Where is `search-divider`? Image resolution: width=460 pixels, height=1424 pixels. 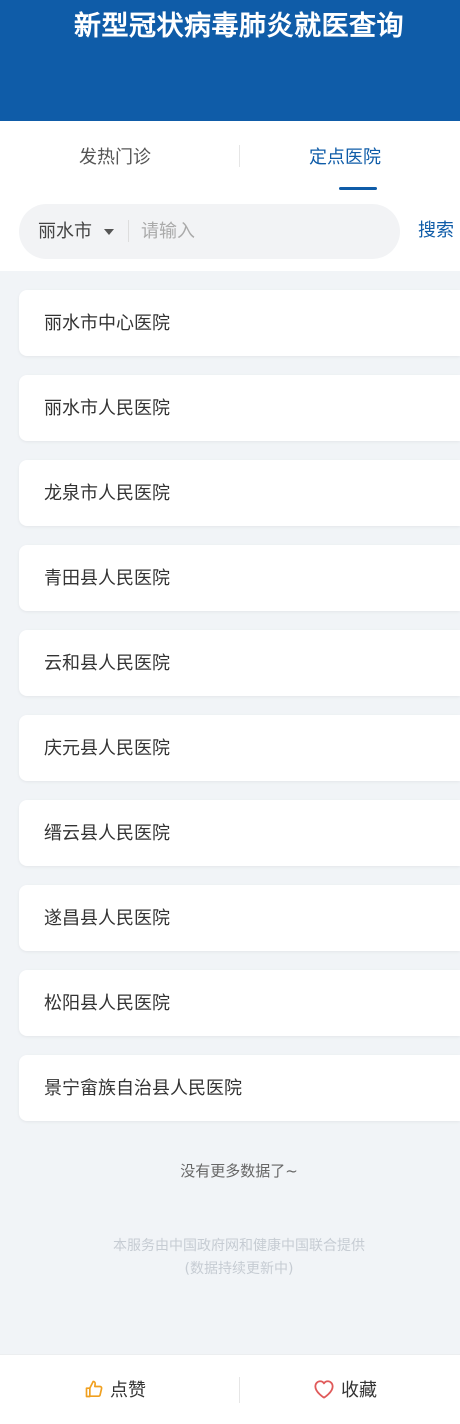
search-divider is located at coordinates (128, 231).